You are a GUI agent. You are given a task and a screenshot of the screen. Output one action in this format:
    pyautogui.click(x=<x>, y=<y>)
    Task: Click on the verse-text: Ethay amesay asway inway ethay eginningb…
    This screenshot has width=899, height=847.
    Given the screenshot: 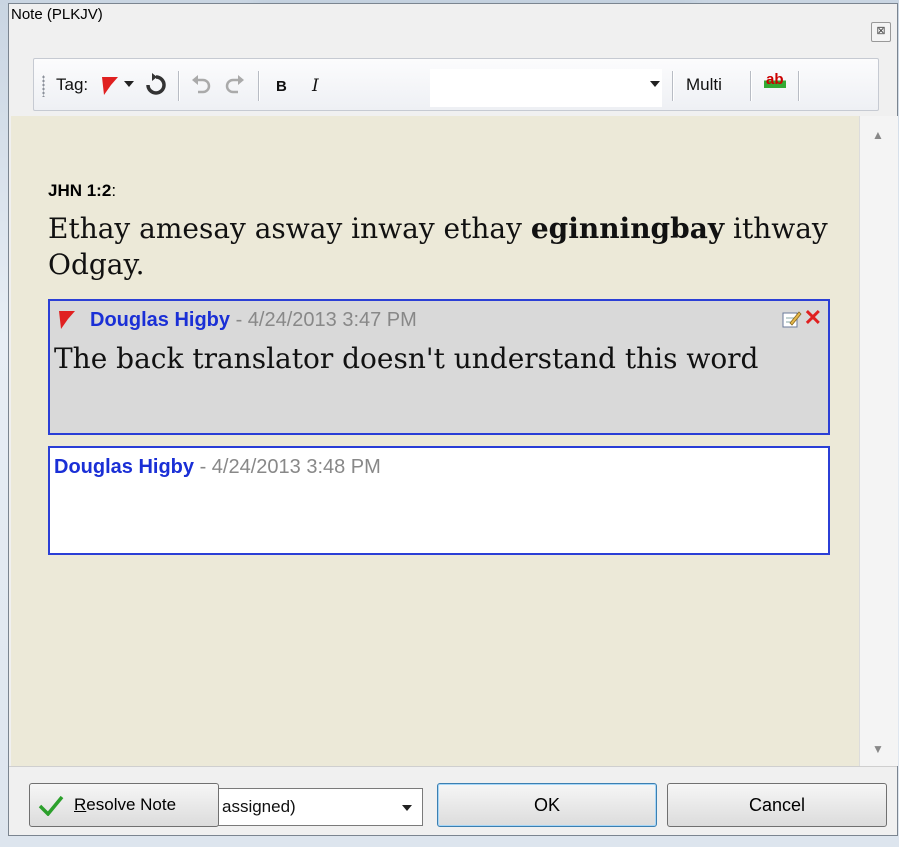 What is the action you would take?
    pyautogui.click(x=438, y=246)
    